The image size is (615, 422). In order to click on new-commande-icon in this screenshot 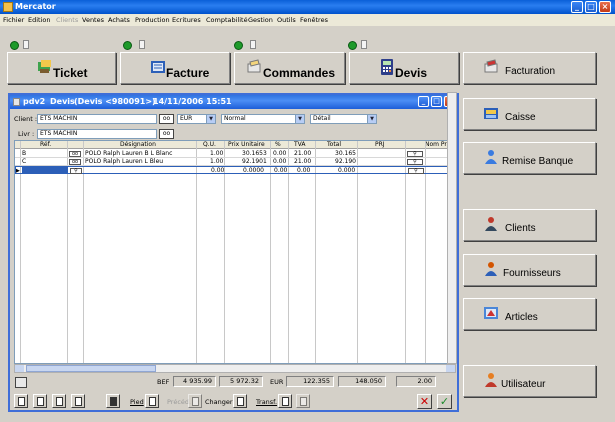, I will do `click(238, 45)`.